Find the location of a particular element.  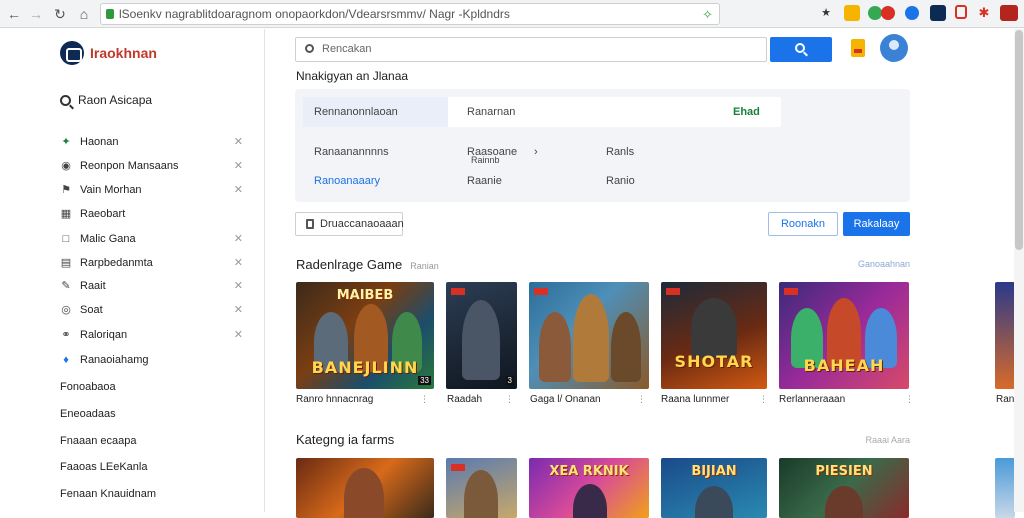

game-title: Raana lunnmer is located at coordinates (695, 399).